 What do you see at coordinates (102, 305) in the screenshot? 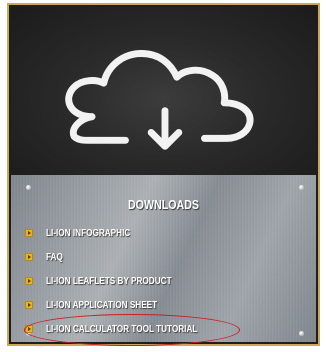
I see `download-link-label: LI-ION APPLICATION SHEET` at bounding box center [102, 305].